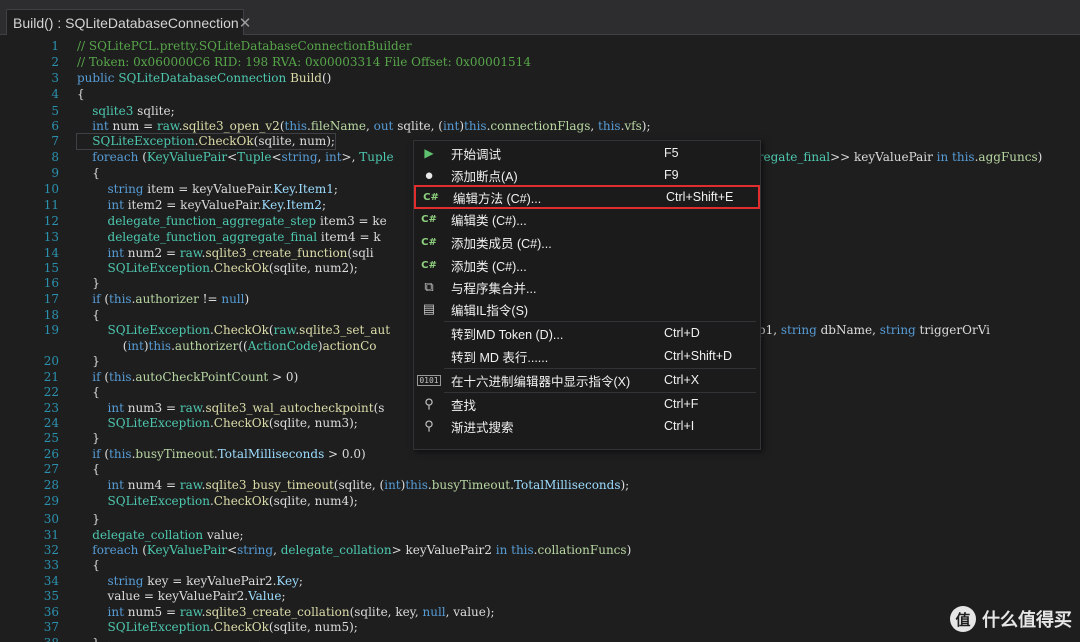  What do you see at coordinates (187, 157) in the screenshot?
I see `code-token: KeyValuePair` at bounding box center [187, 157].